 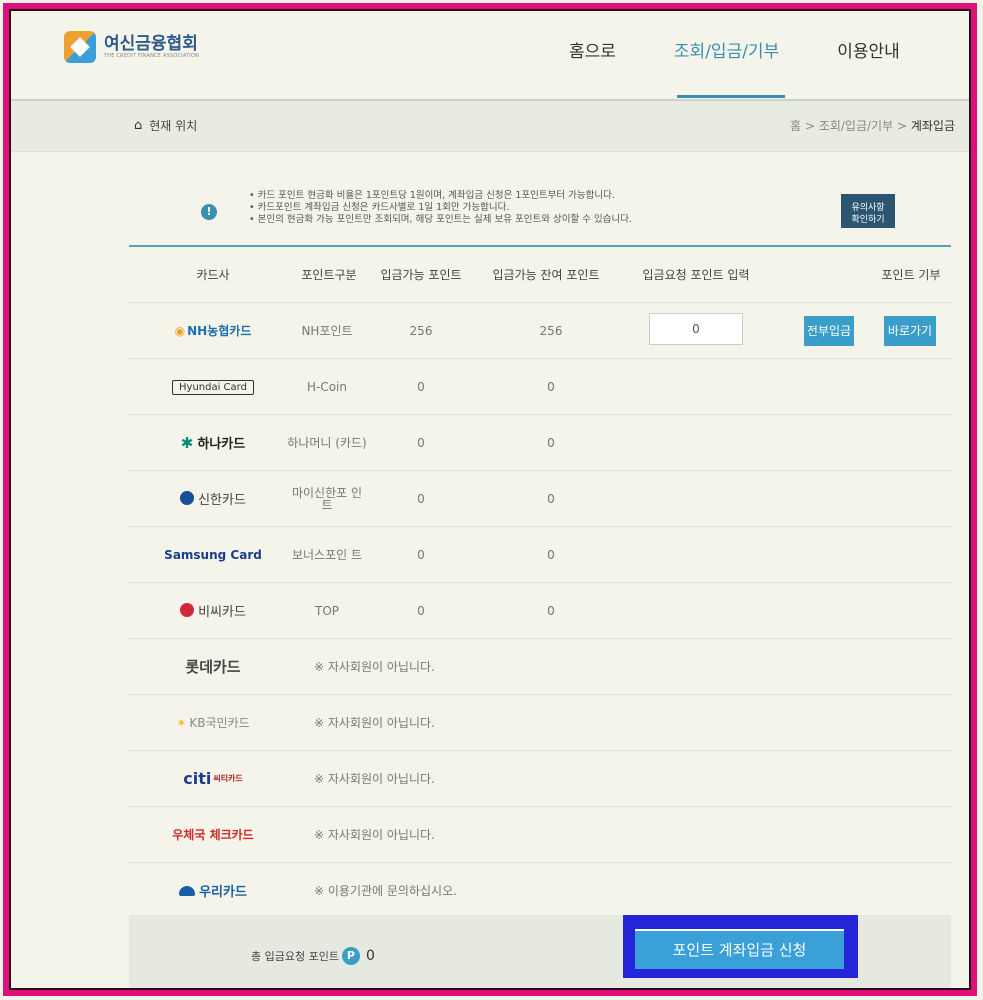 I want to click on header-donate: 포인트 기부, so click(x=911, y=275).